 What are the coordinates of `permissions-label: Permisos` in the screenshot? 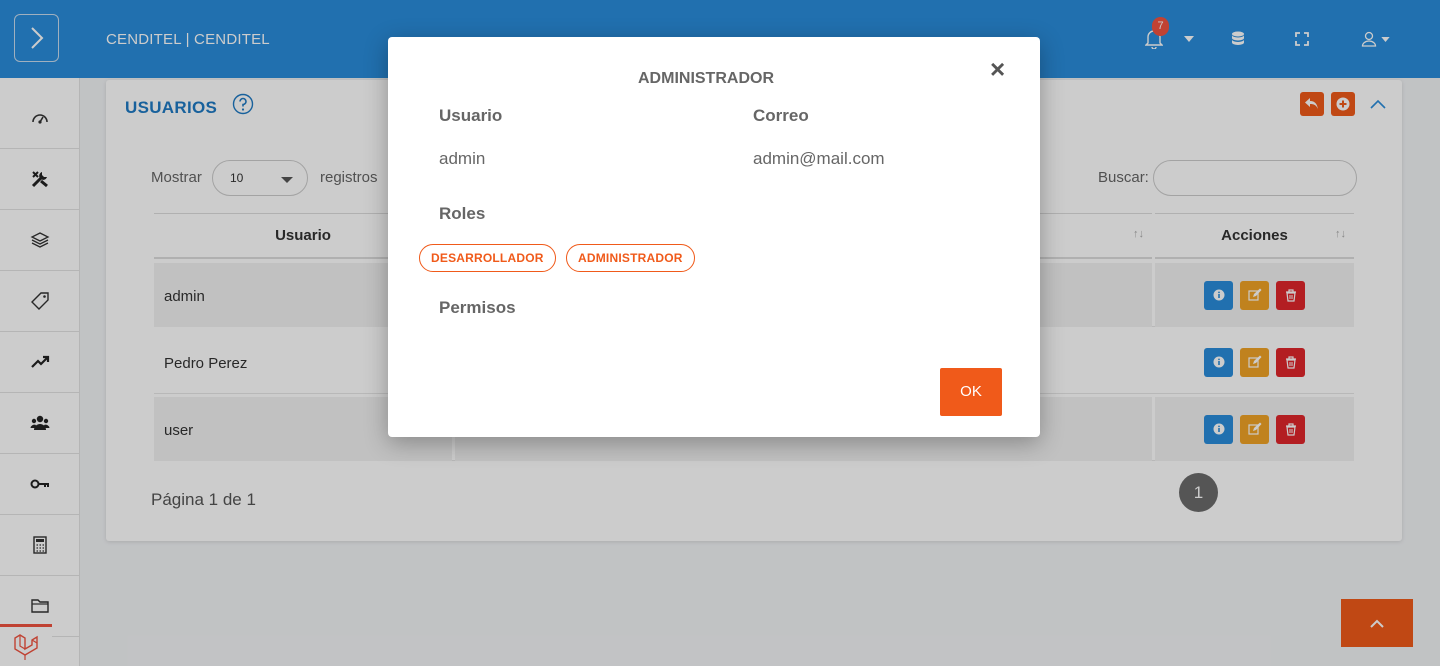 It's located at (477, 307).